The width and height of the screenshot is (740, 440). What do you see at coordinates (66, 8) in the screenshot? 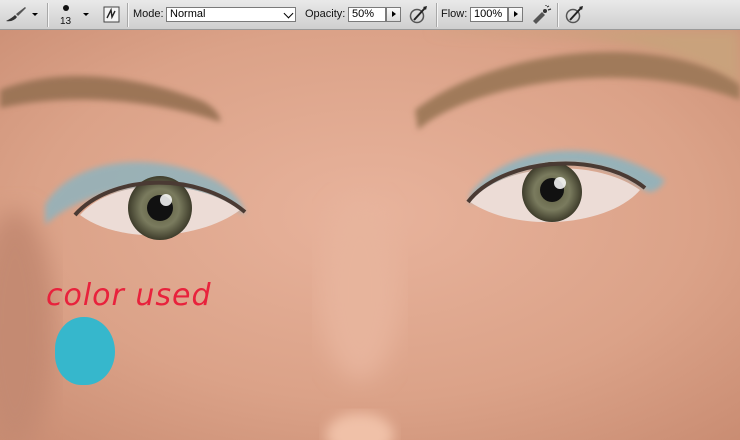
I see `brush-tip-icon` at bounding box center [66, 8].